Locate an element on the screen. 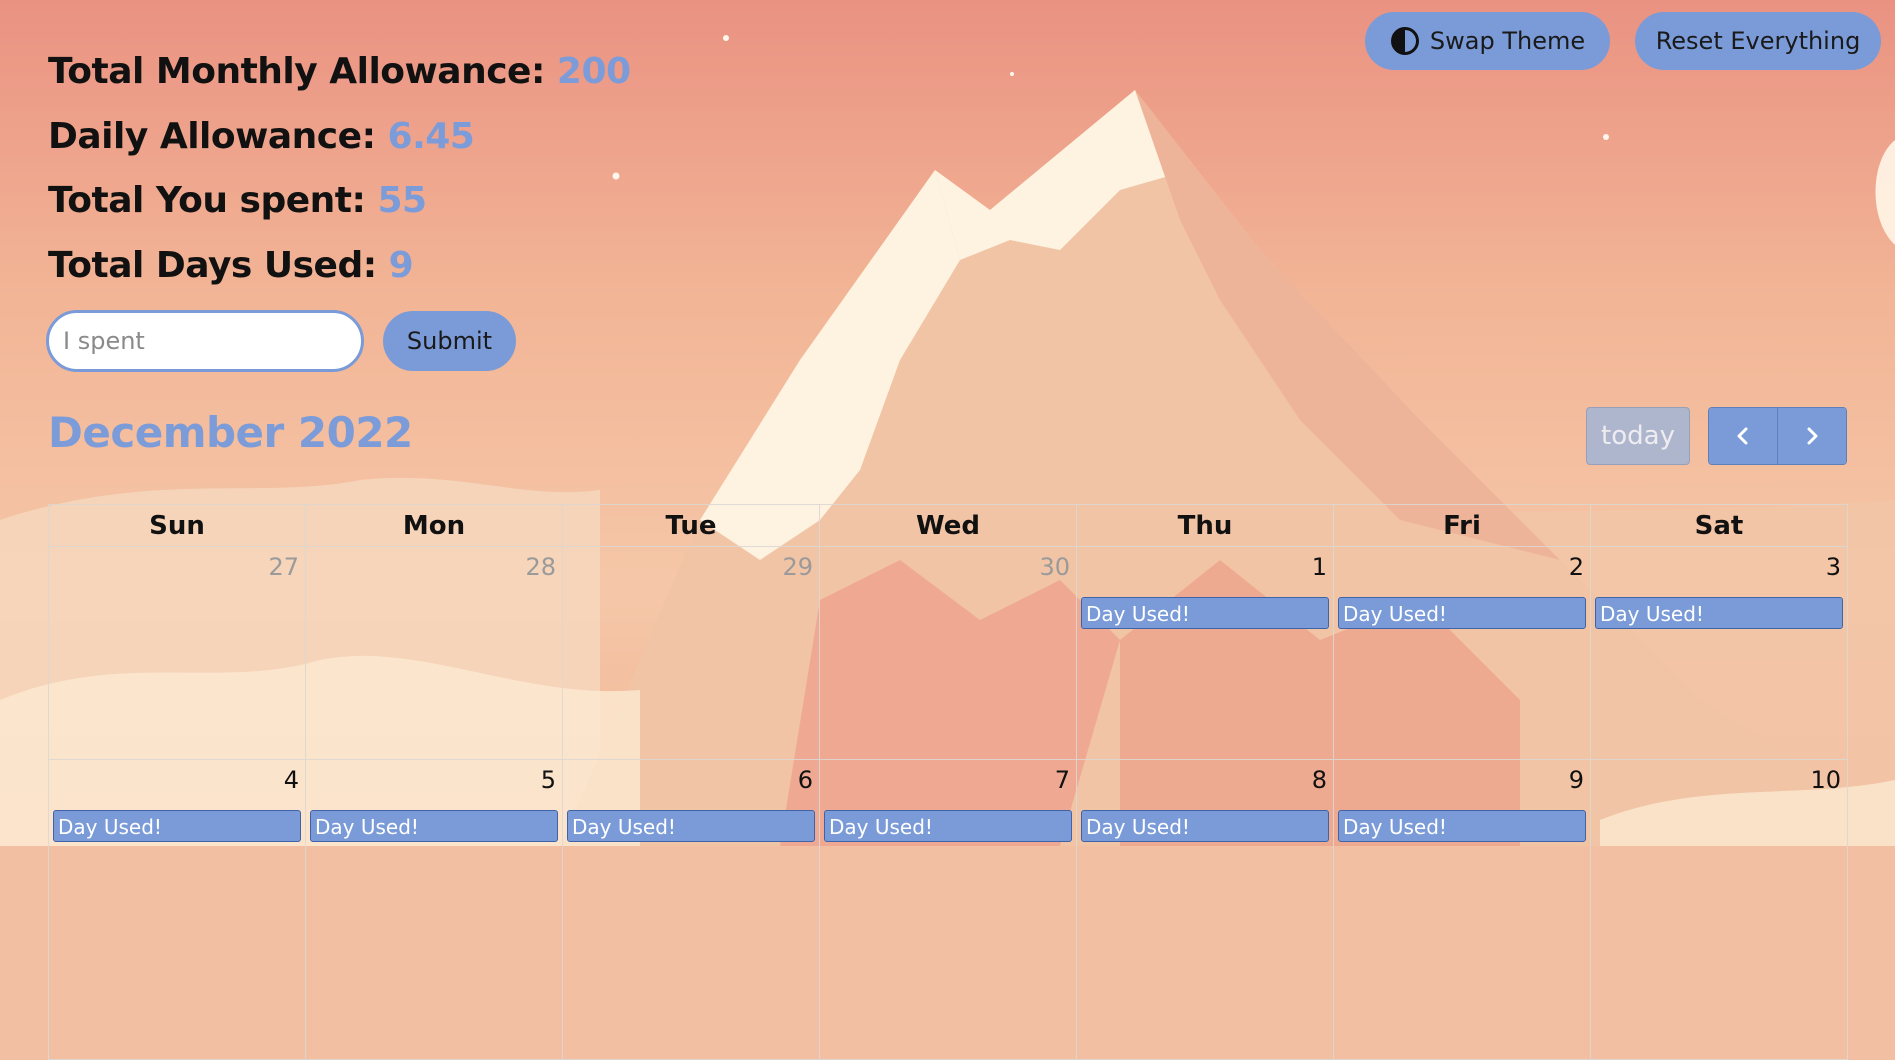  day-number: 8 is located at coordinates (1319, 780).